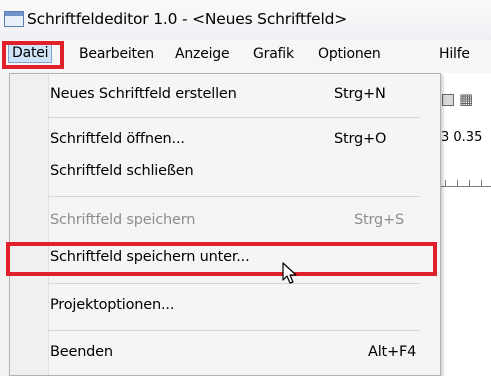 Image resolution: width=491 pixels, height=376 pixels. I want to click on menu-item-new: Neues Schriftfeld erstellen, so click(143, 94).